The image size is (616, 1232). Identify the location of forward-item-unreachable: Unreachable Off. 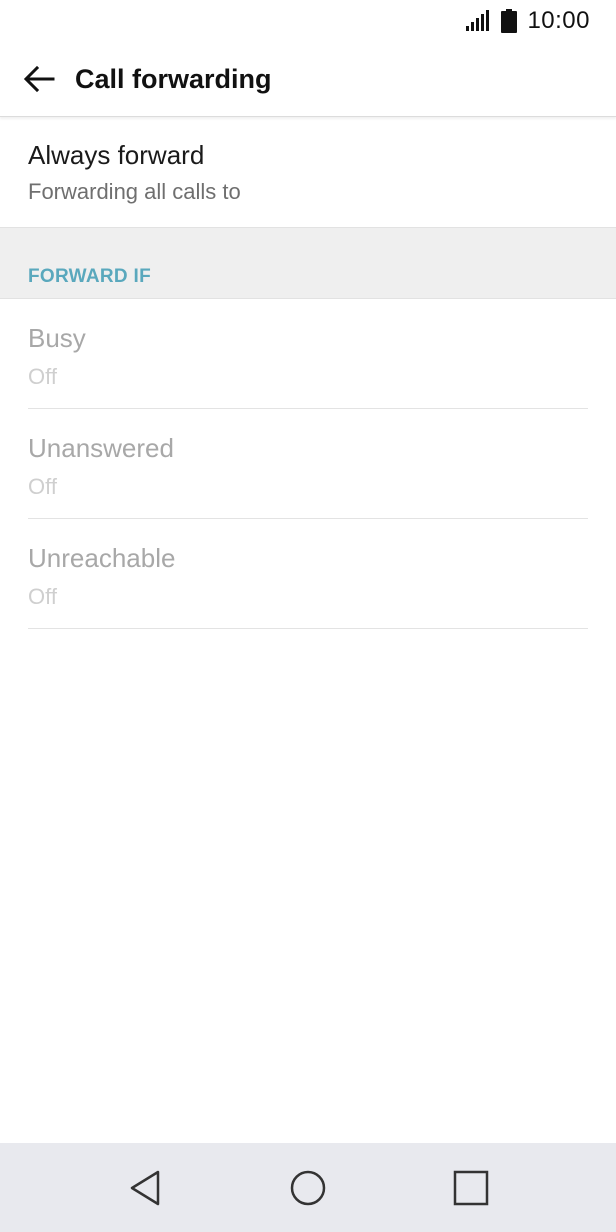
(308, 574).